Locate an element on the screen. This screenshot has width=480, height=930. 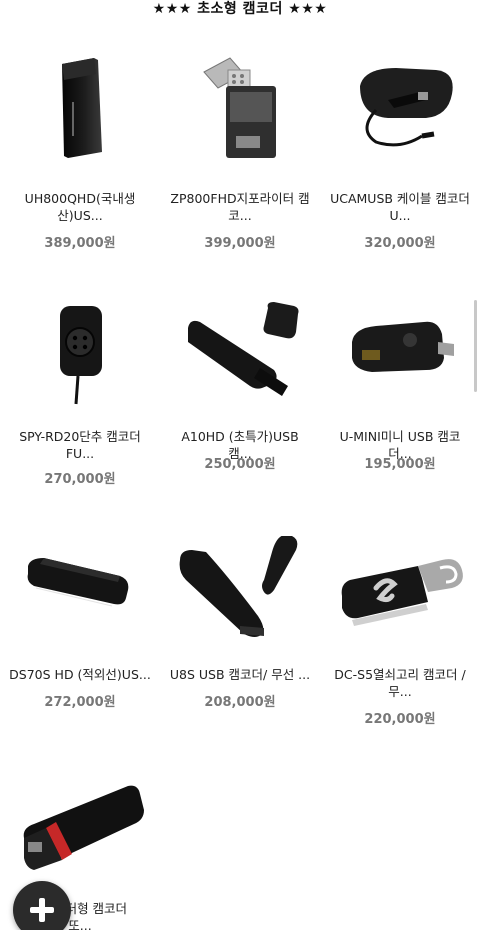
button-camcorder-image is located at coordinates (80, 363).